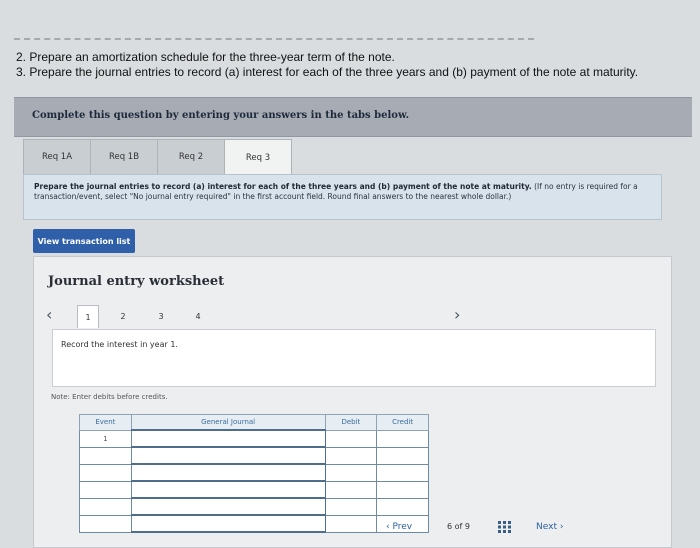  What do you see at coordinates (124, 156) in the screenshot?
I see `tab-req-1b: Req 1B` at bounding box center [124, 156].